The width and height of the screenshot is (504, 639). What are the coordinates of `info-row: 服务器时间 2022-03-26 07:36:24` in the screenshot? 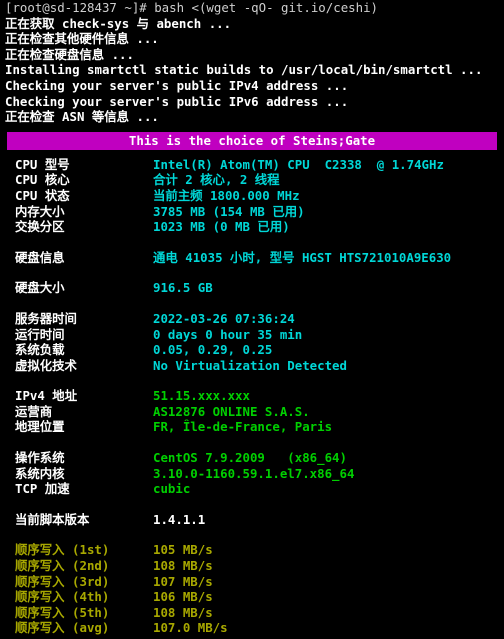 It's located at (252, 319).